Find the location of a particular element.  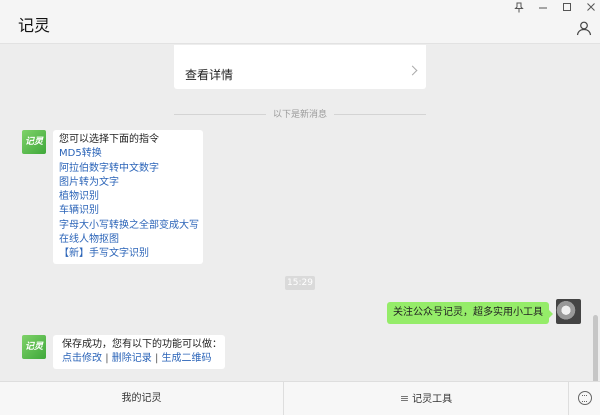

timestamp: 15:29 is located at coordinates (300, 283).